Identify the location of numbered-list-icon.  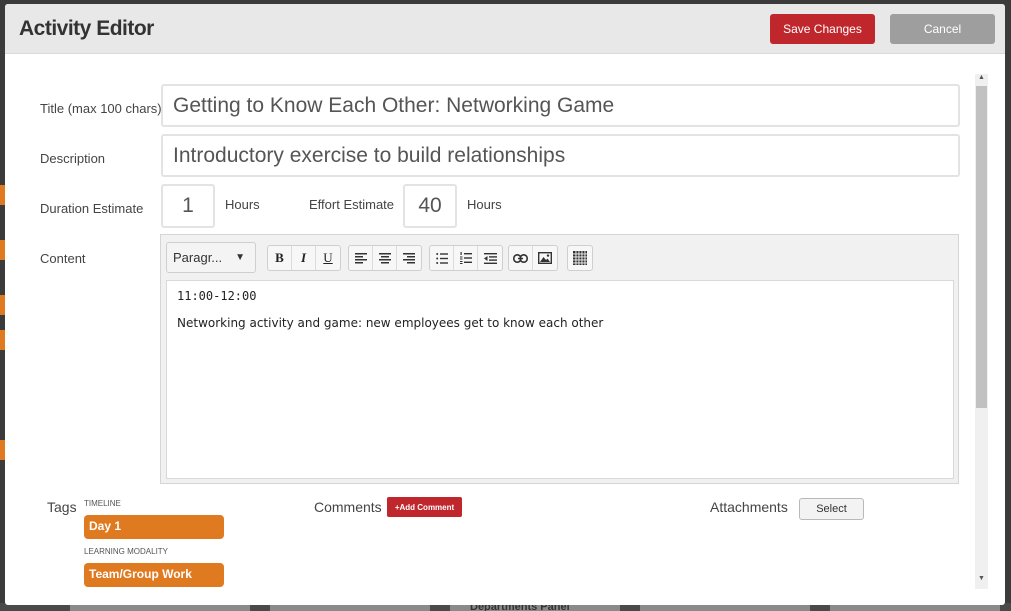
(465, 258).